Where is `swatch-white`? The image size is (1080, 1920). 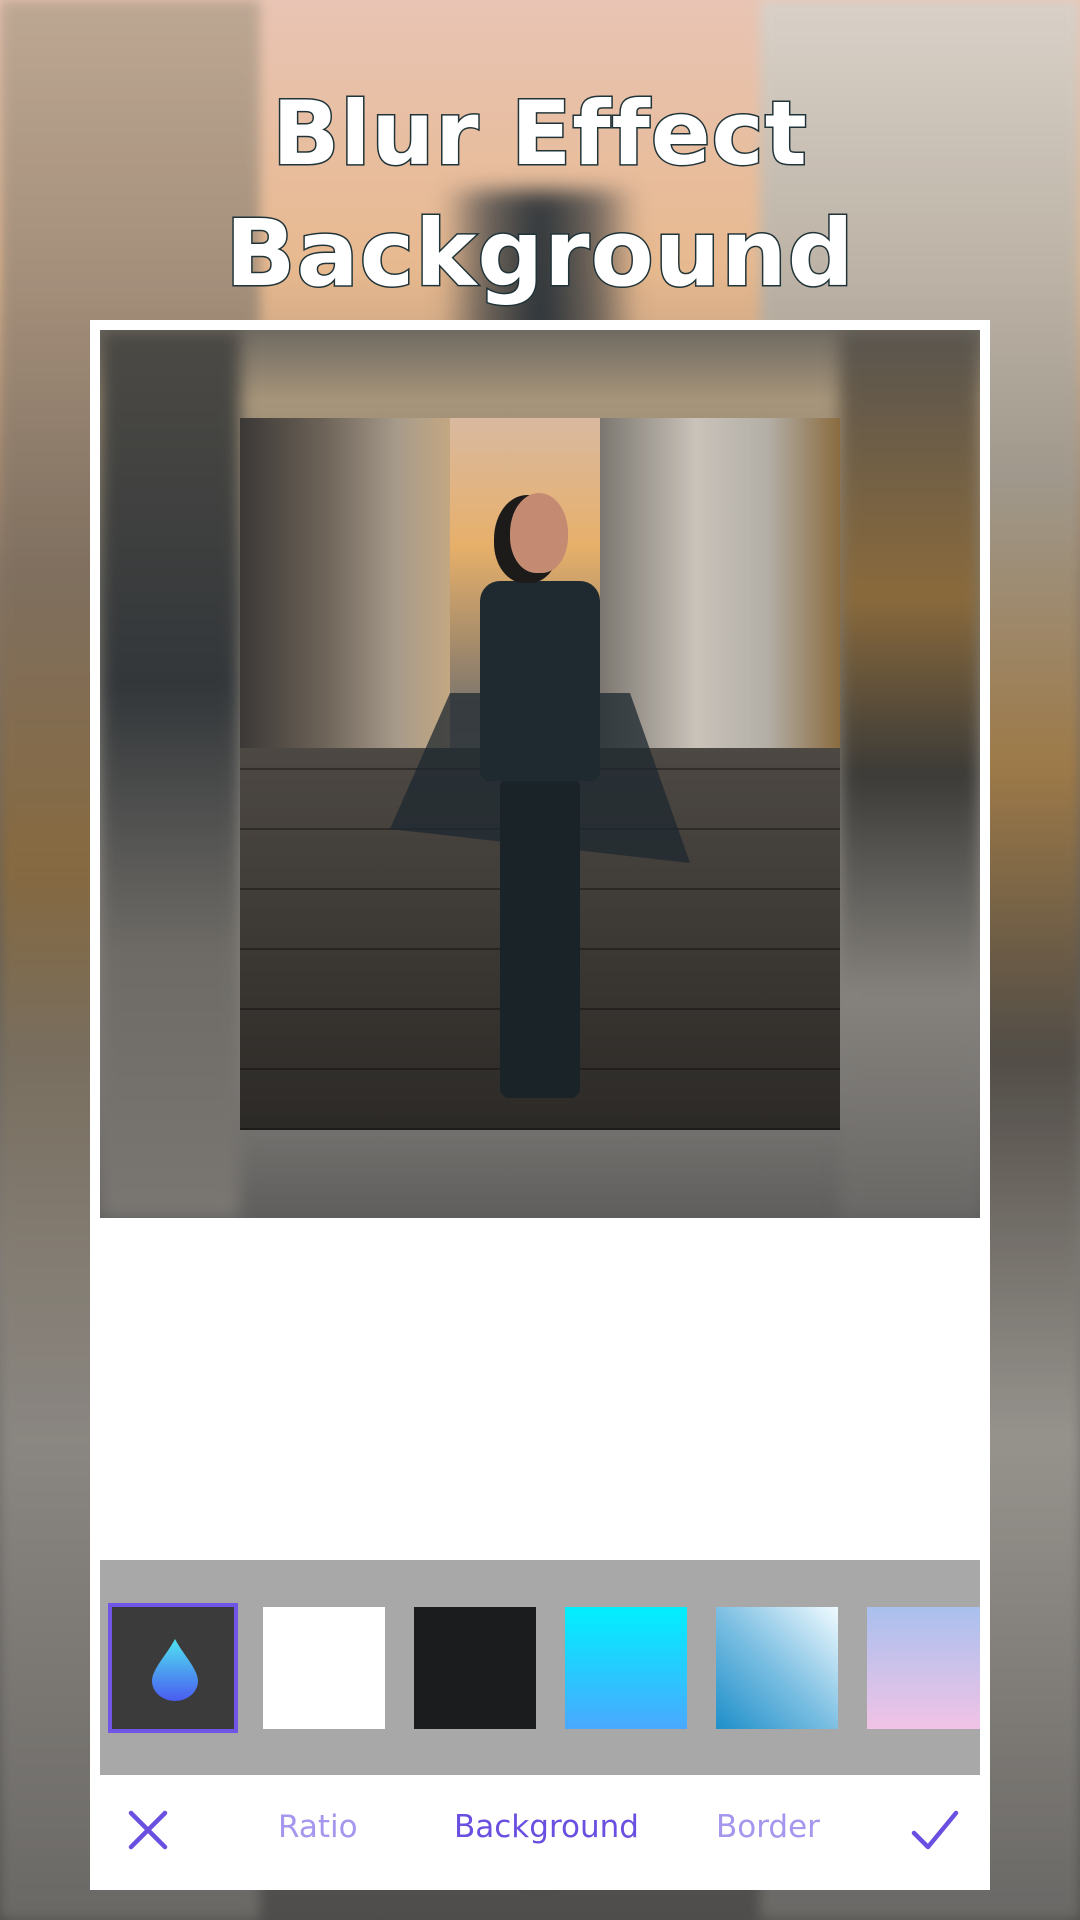
swatch-white is located at coordinates (324, 1668).